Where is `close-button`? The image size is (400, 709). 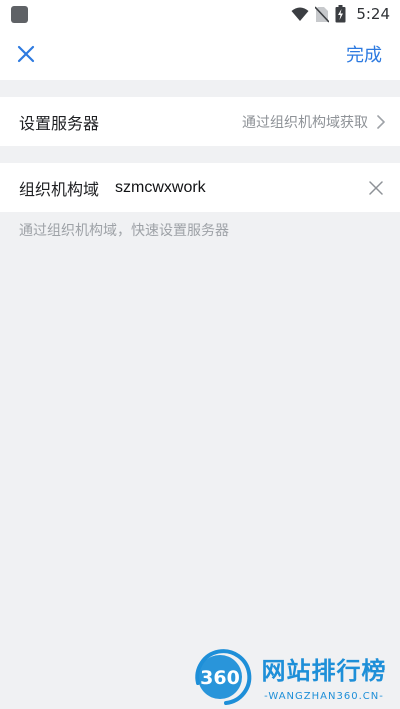 close-button is located at coordinates (26, 54).